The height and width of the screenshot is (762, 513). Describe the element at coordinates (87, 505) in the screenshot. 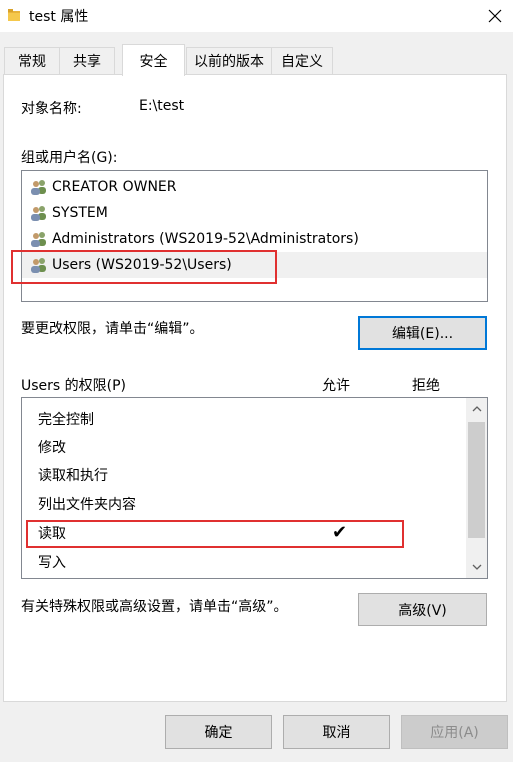

I see `permission-row: 列出文件夹内容` at that location.